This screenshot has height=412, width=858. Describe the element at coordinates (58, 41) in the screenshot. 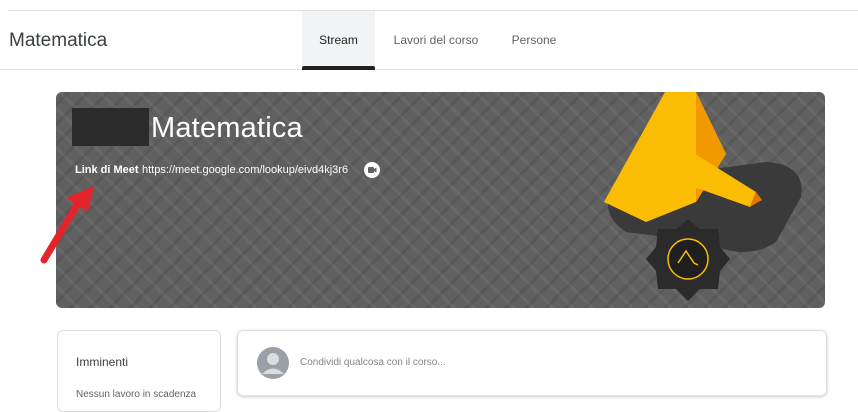

I see `course-title: Matematica` at that location.